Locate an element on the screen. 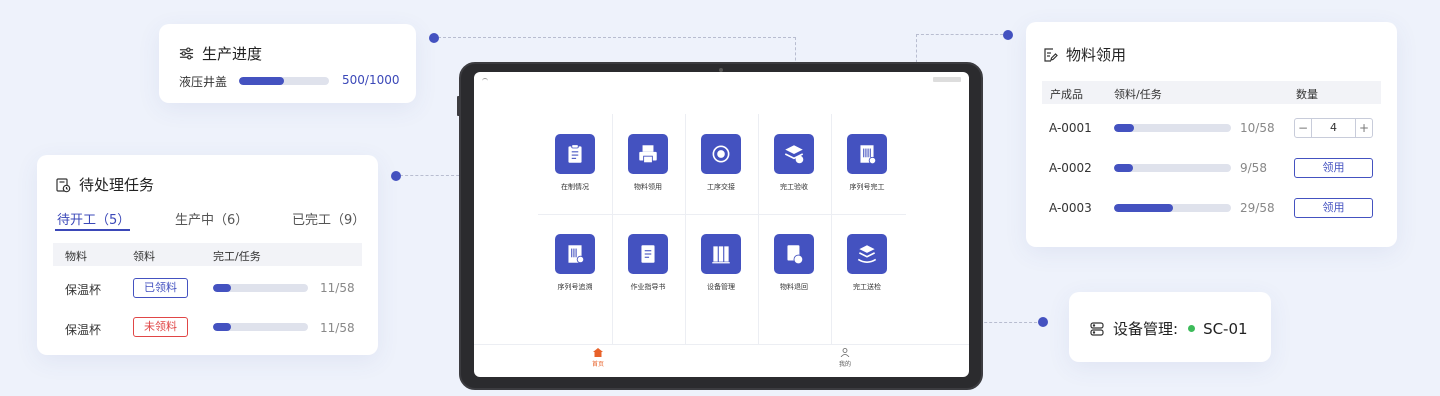  quantity-stepper: − 4 + is located at coordinates (1333, 128).